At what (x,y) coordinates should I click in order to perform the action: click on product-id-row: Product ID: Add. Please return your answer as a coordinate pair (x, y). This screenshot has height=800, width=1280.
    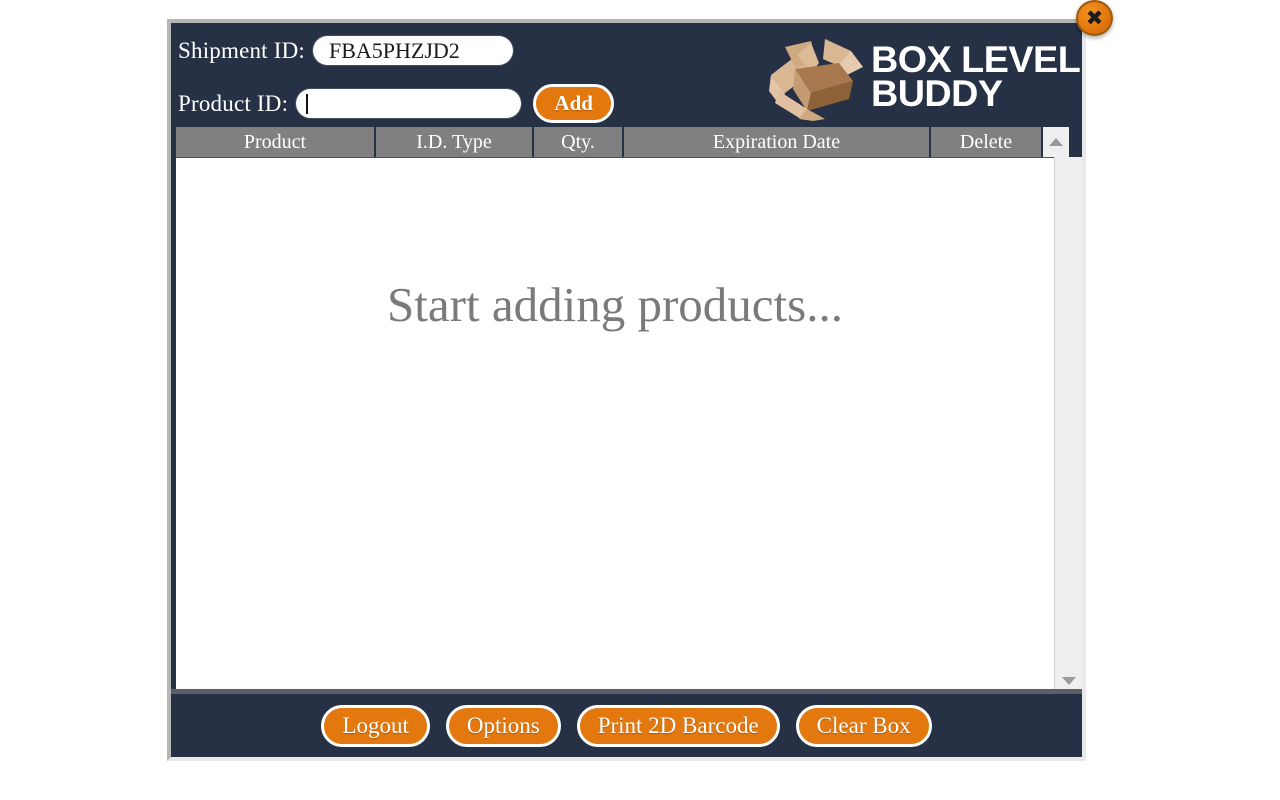
    Looking at the image, I should click on (396, 103).